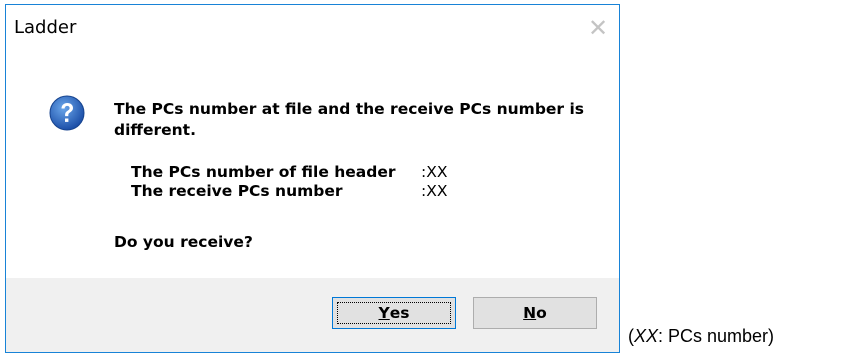 The height and width of the screenshot is (359, 847). I want to click on footnote: (XX: PCs number), so click(701, 336).